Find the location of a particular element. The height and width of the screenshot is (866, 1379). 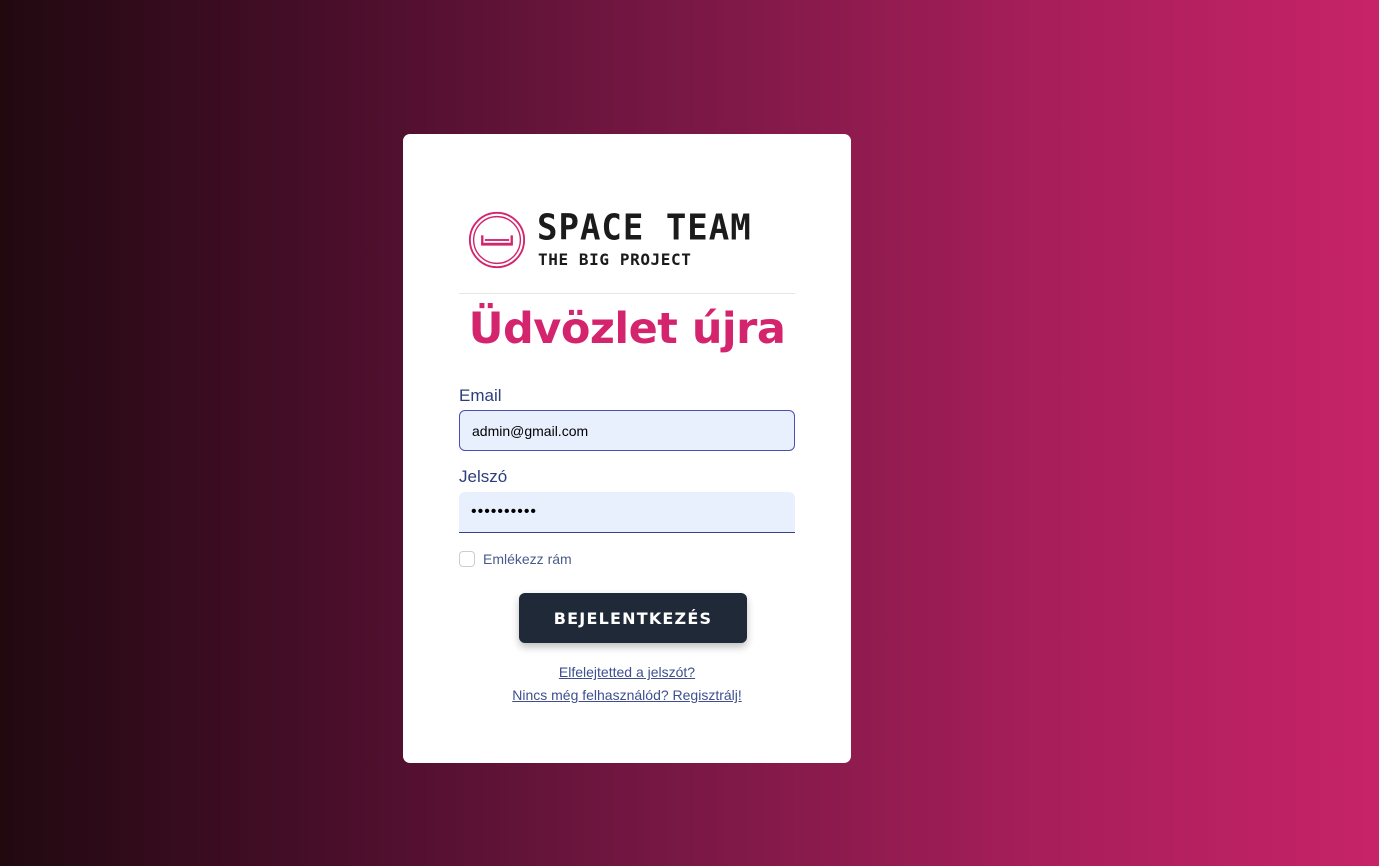

divider is located at coordinates (627, 293).